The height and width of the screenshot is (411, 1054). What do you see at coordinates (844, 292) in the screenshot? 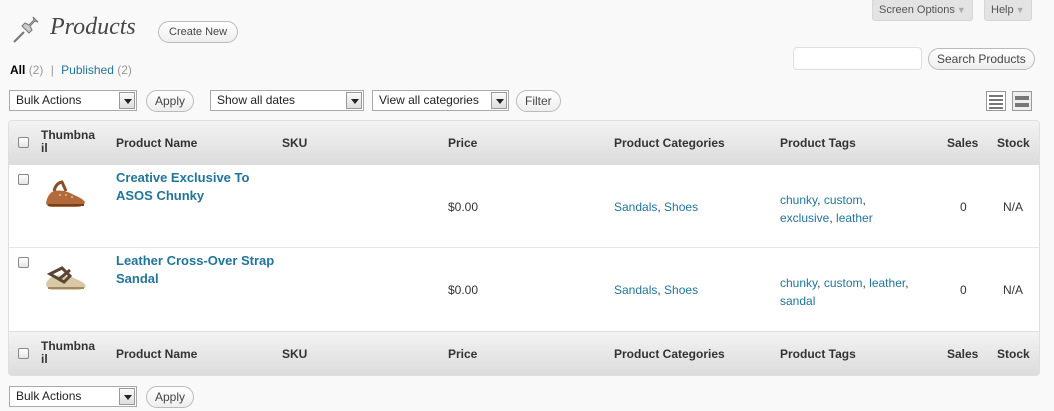
I see `product-tags: chunky, custom, leather, sandal` at bounding box center [844, 292].